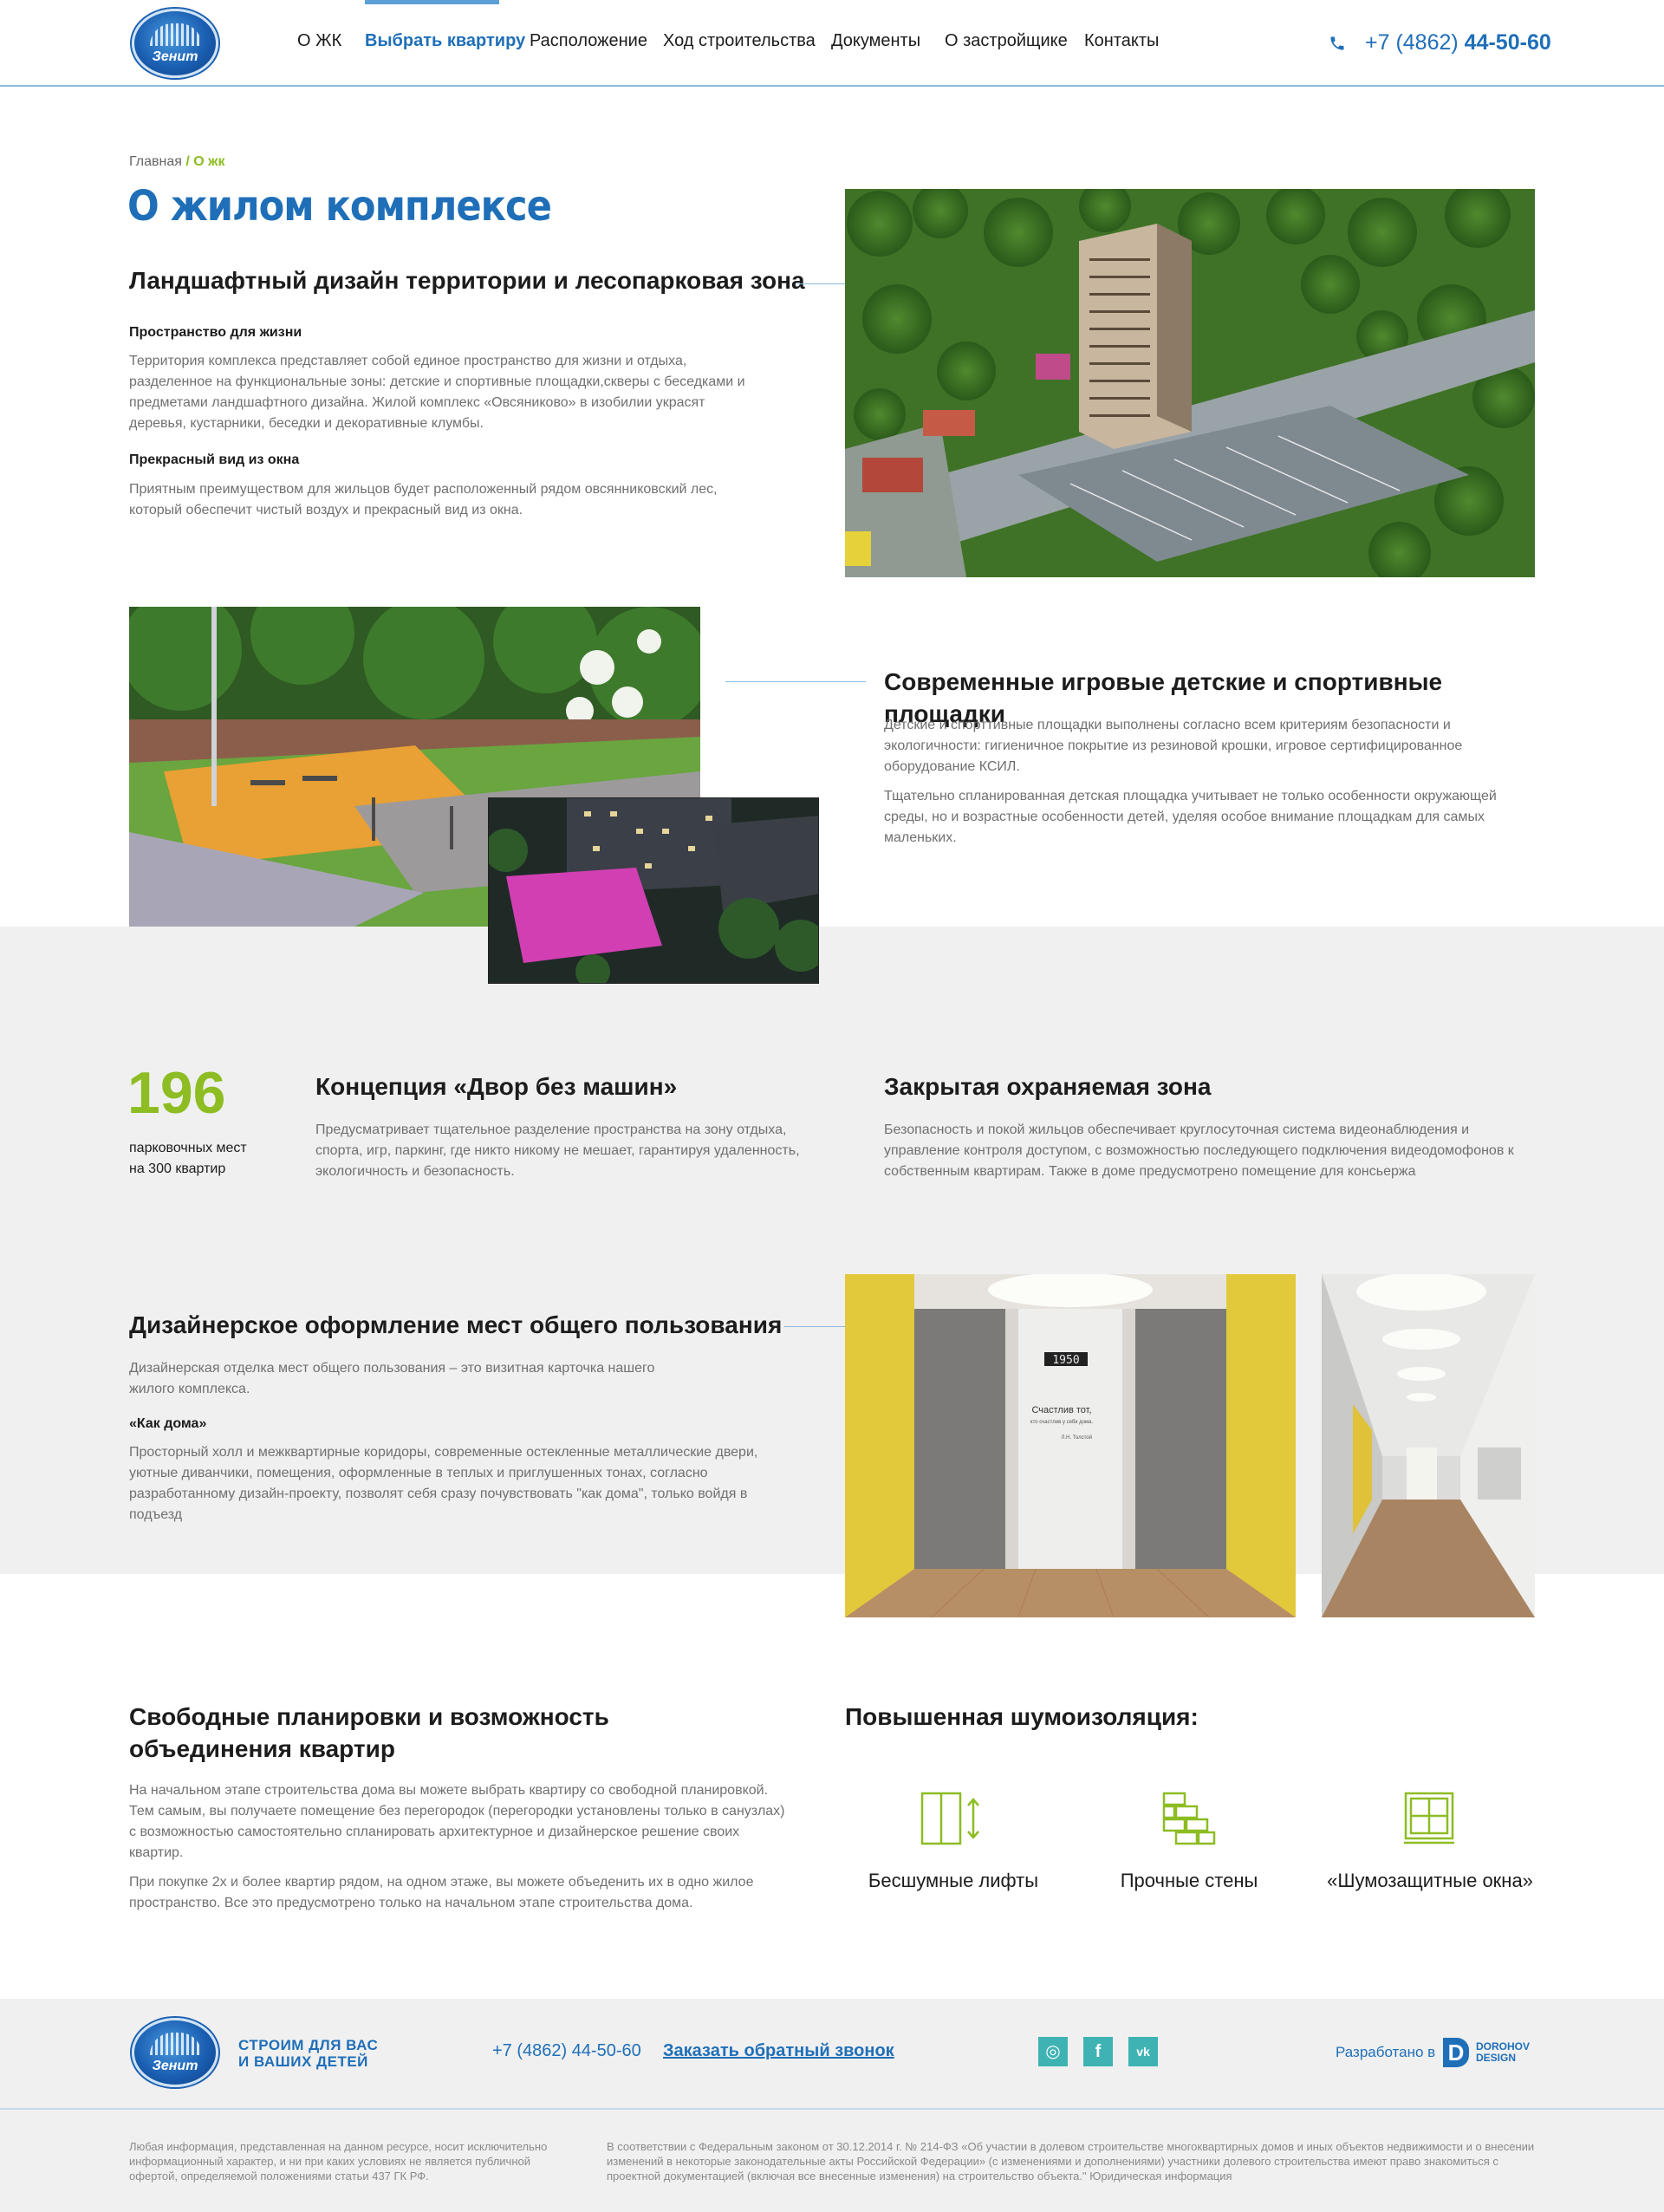 Image resolution: width=1664 pixels, height=2212 pixels. I want to click on parking-caption-line2: на 300 квартир, so click(177, 1168).